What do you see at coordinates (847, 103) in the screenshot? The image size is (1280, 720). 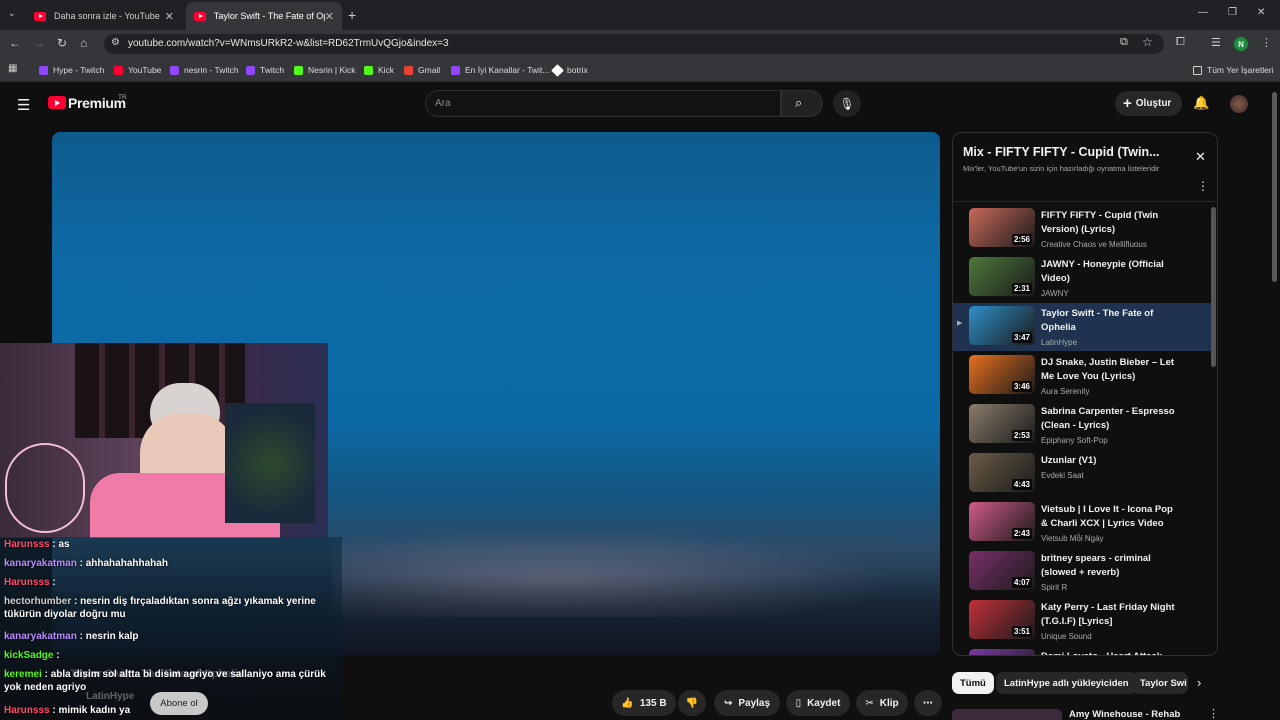 I see `voice-search-mic-icon: 🎙` at bounding box center [847, 103].